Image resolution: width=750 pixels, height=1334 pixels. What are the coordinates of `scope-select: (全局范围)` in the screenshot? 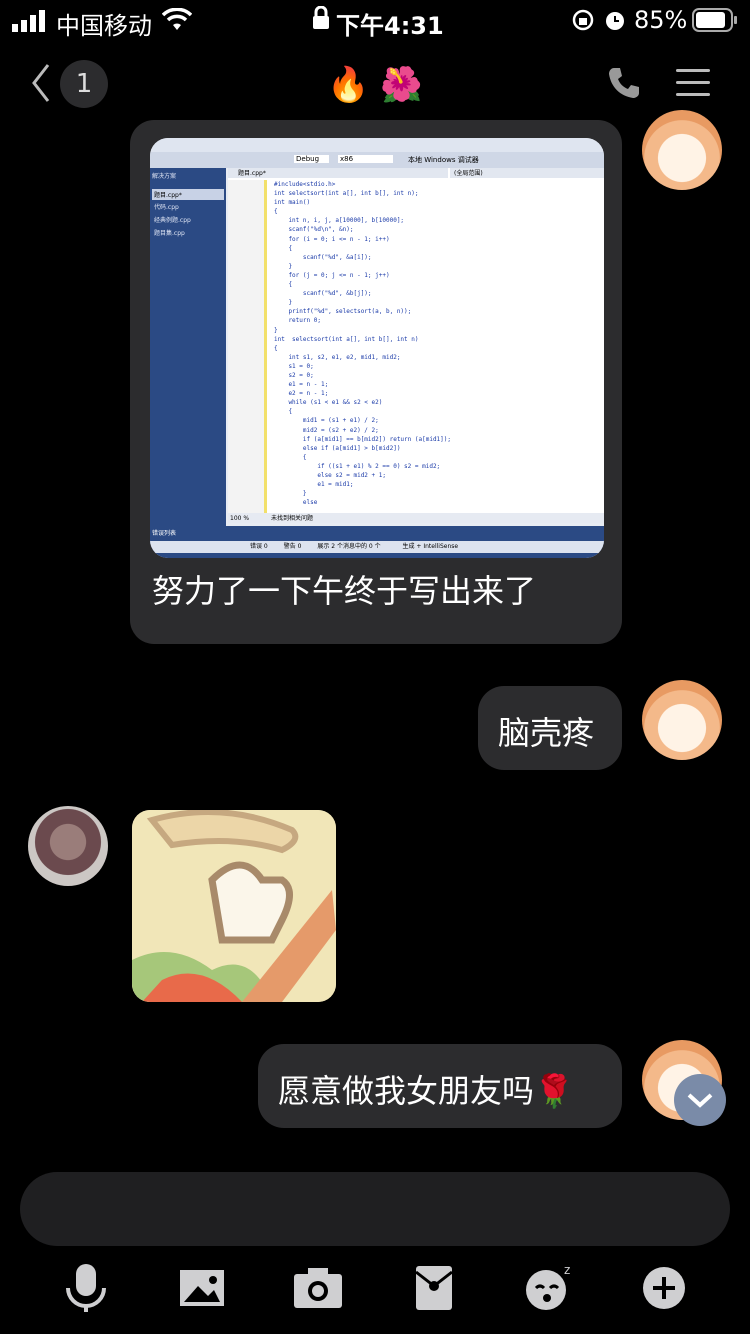 It's located at (527, 173).